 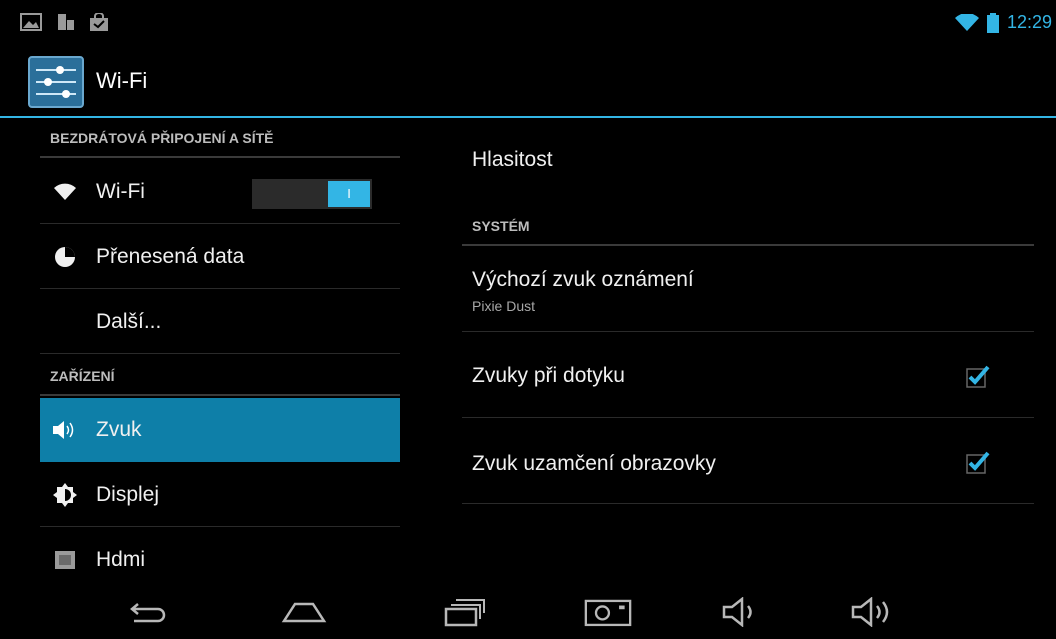 I want to click on touch-sounds-item: Zvuky při dotyku, so click(x=748, y=375).